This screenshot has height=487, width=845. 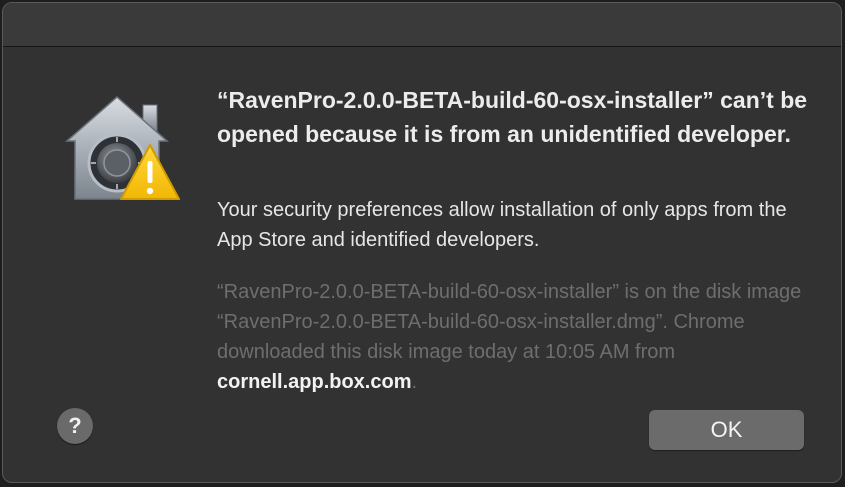 What do you see at coordinates (414, 382) in the screenshot?
I see `details-end: .` at bounding box center [414, 382].